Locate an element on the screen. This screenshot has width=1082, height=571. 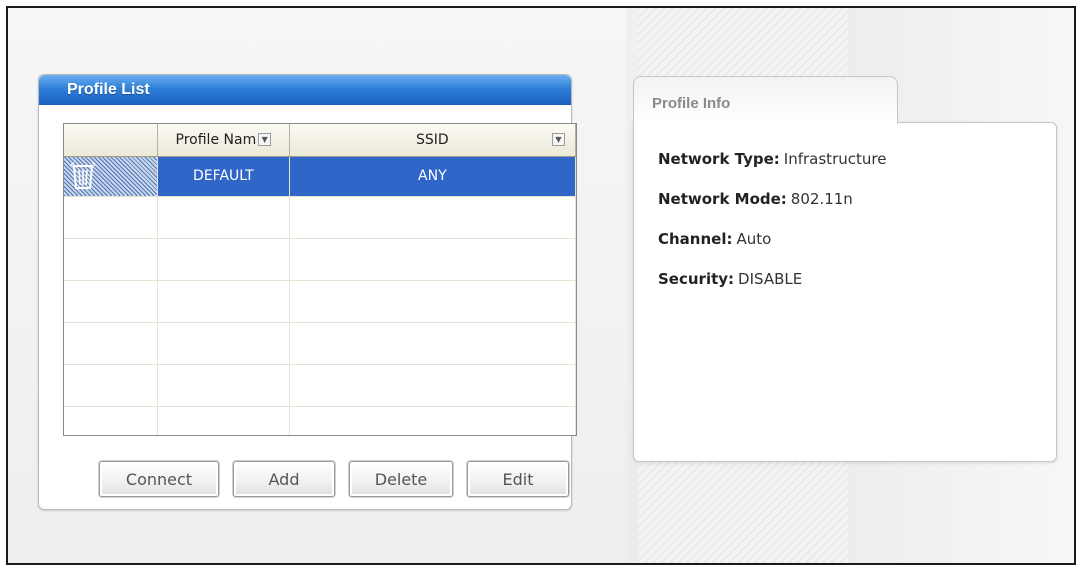
network-mode-value: 802.11n is located at coordinates (821, 199).